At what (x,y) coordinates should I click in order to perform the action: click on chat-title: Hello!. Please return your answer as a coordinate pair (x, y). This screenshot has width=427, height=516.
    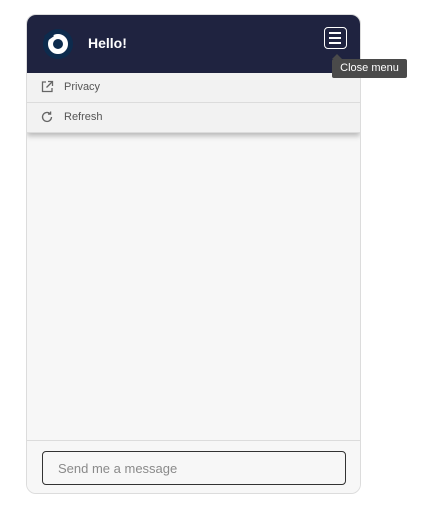
    Looking at the image, I should click on (107, 43).